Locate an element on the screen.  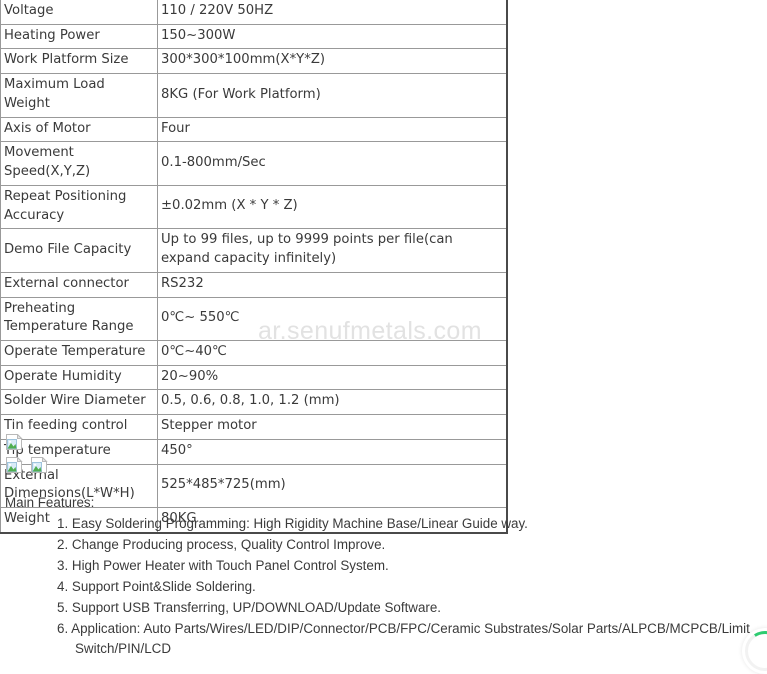
table-row: Voltage 110 / 220V 50HZ is located at coordinates (253, 12).